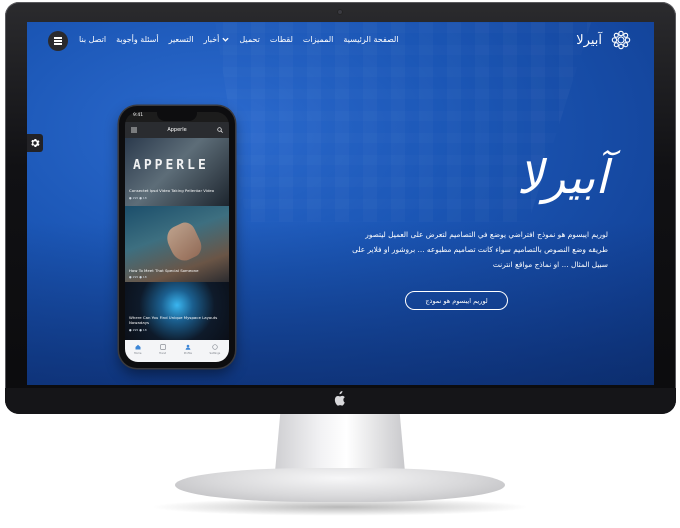 The height and width of the screenshot is (528, 680). I want to click on status-time: 9:41, so click(138, 115).